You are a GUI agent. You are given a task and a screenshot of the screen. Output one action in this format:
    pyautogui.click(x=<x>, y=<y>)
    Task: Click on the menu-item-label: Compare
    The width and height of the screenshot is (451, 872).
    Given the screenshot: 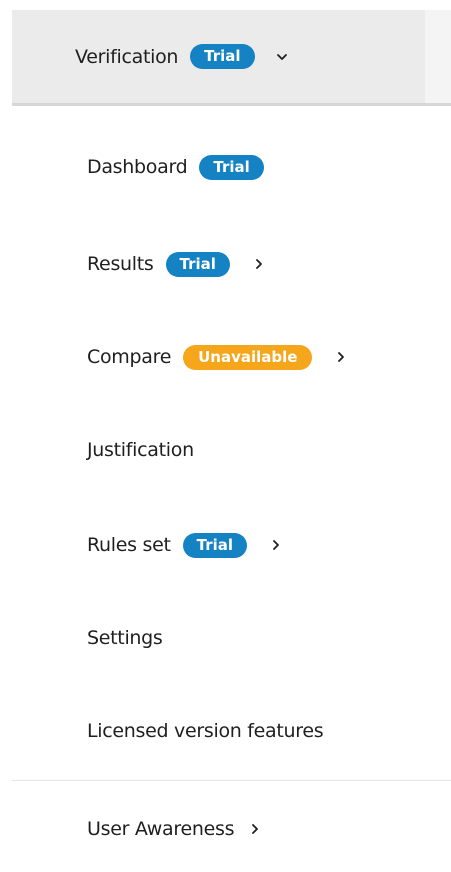 What is the action you would take?
    pyautogui.click(x=129, y=357)
    